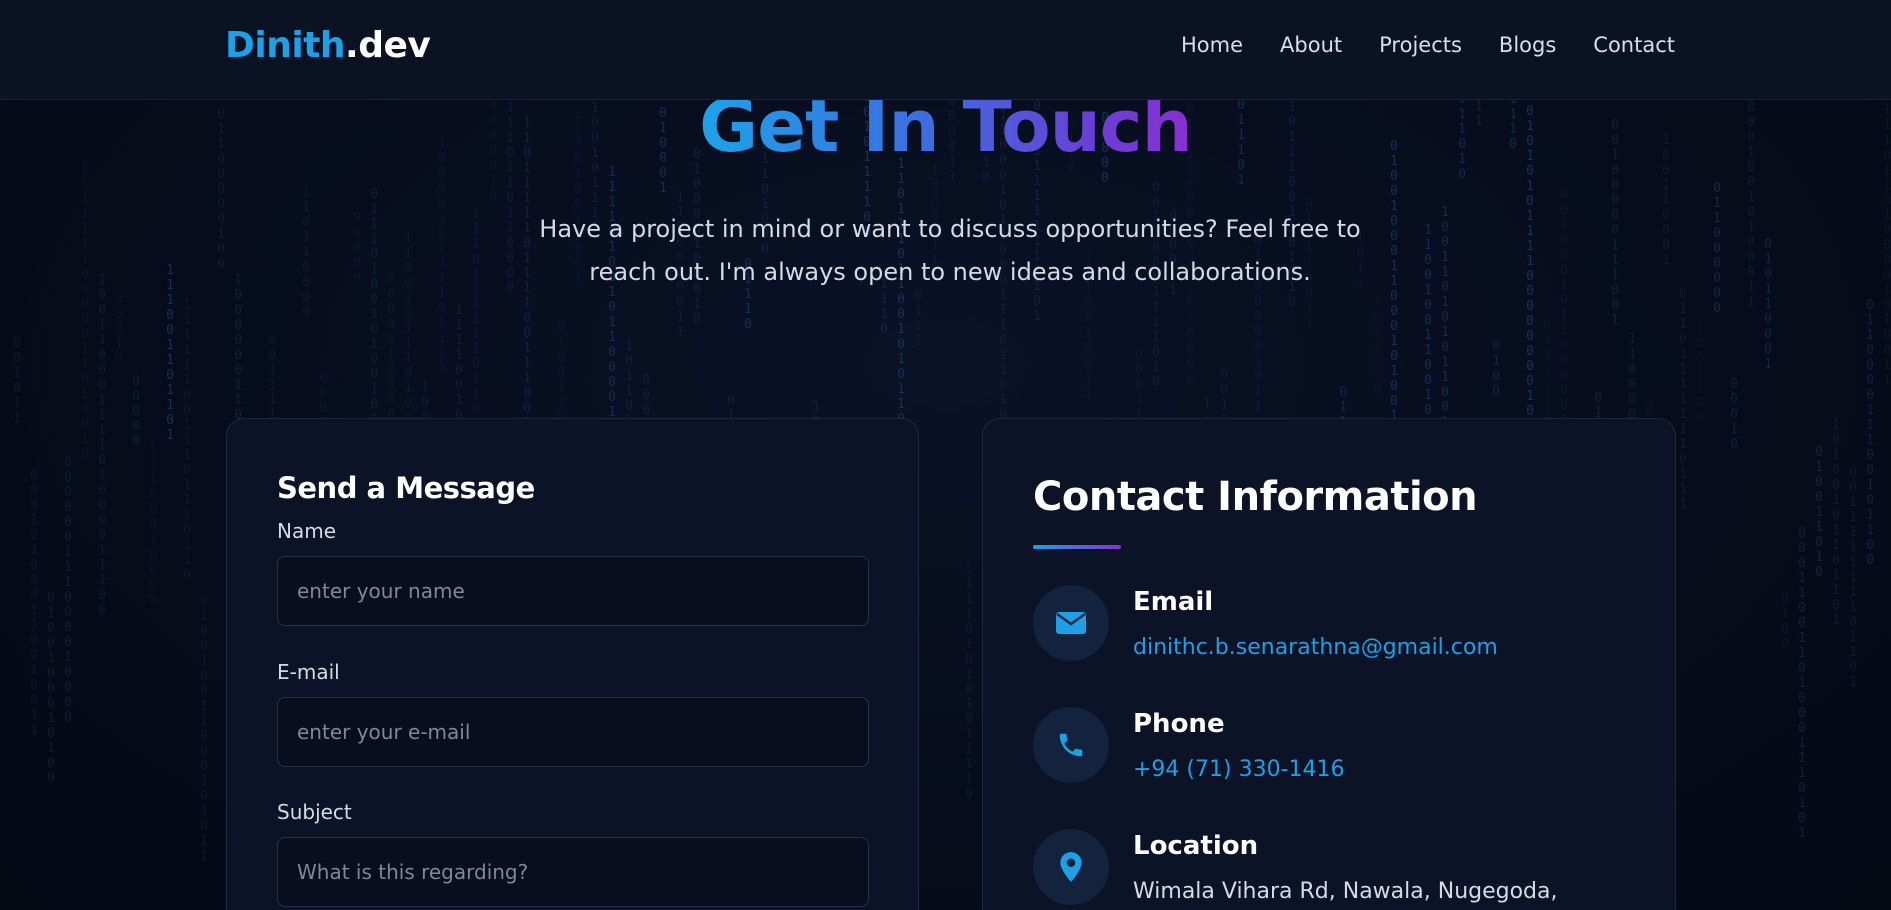  What do you see at coordinates (406, 488) in the screenshot?
I see `form-title: Send a Message` at bounding box center [406, 488].